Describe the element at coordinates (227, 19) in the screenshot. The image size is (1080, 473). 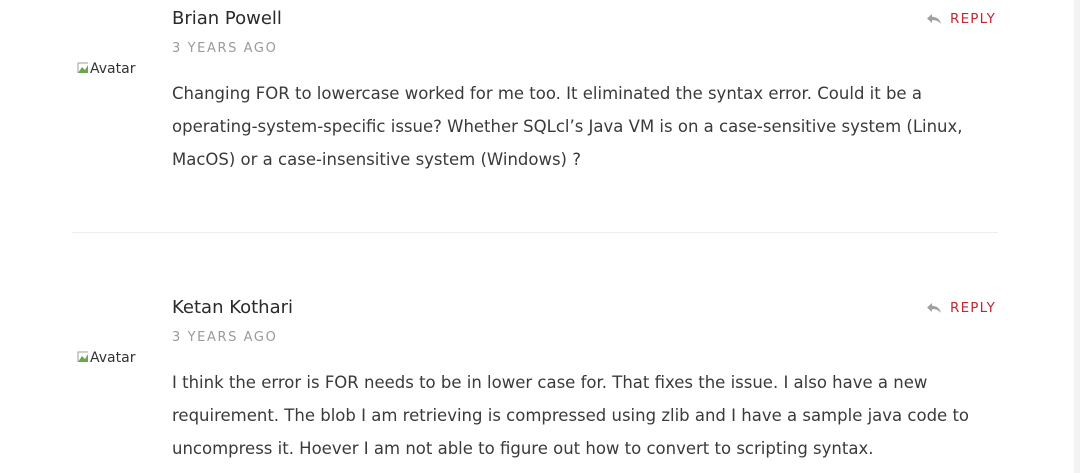
I see `comment-author: Brian Powell` at that location.